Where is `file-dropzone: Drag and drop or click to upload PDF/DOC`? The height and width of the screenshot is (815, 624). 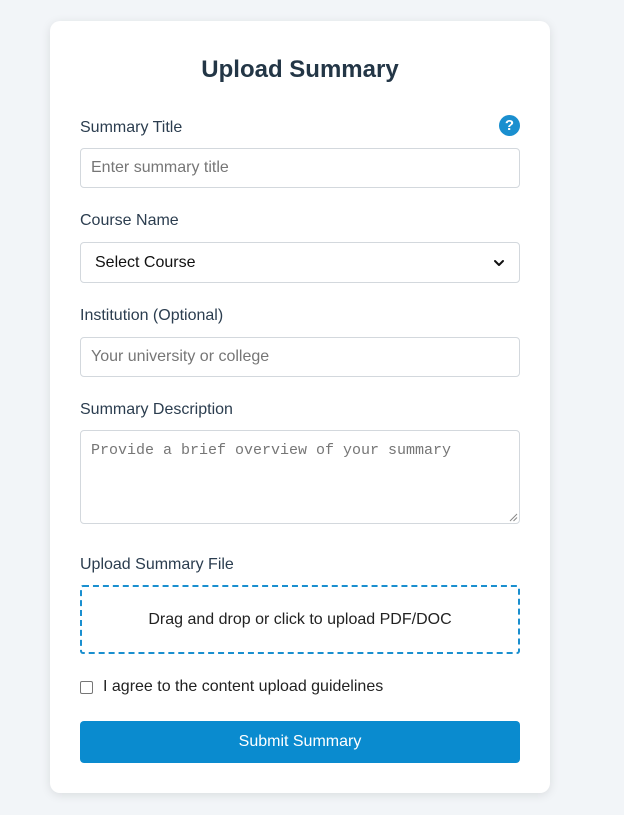 file-dropzone: Drag and drop or click to upload PDF/DOC is located at coordinates (300, 619).